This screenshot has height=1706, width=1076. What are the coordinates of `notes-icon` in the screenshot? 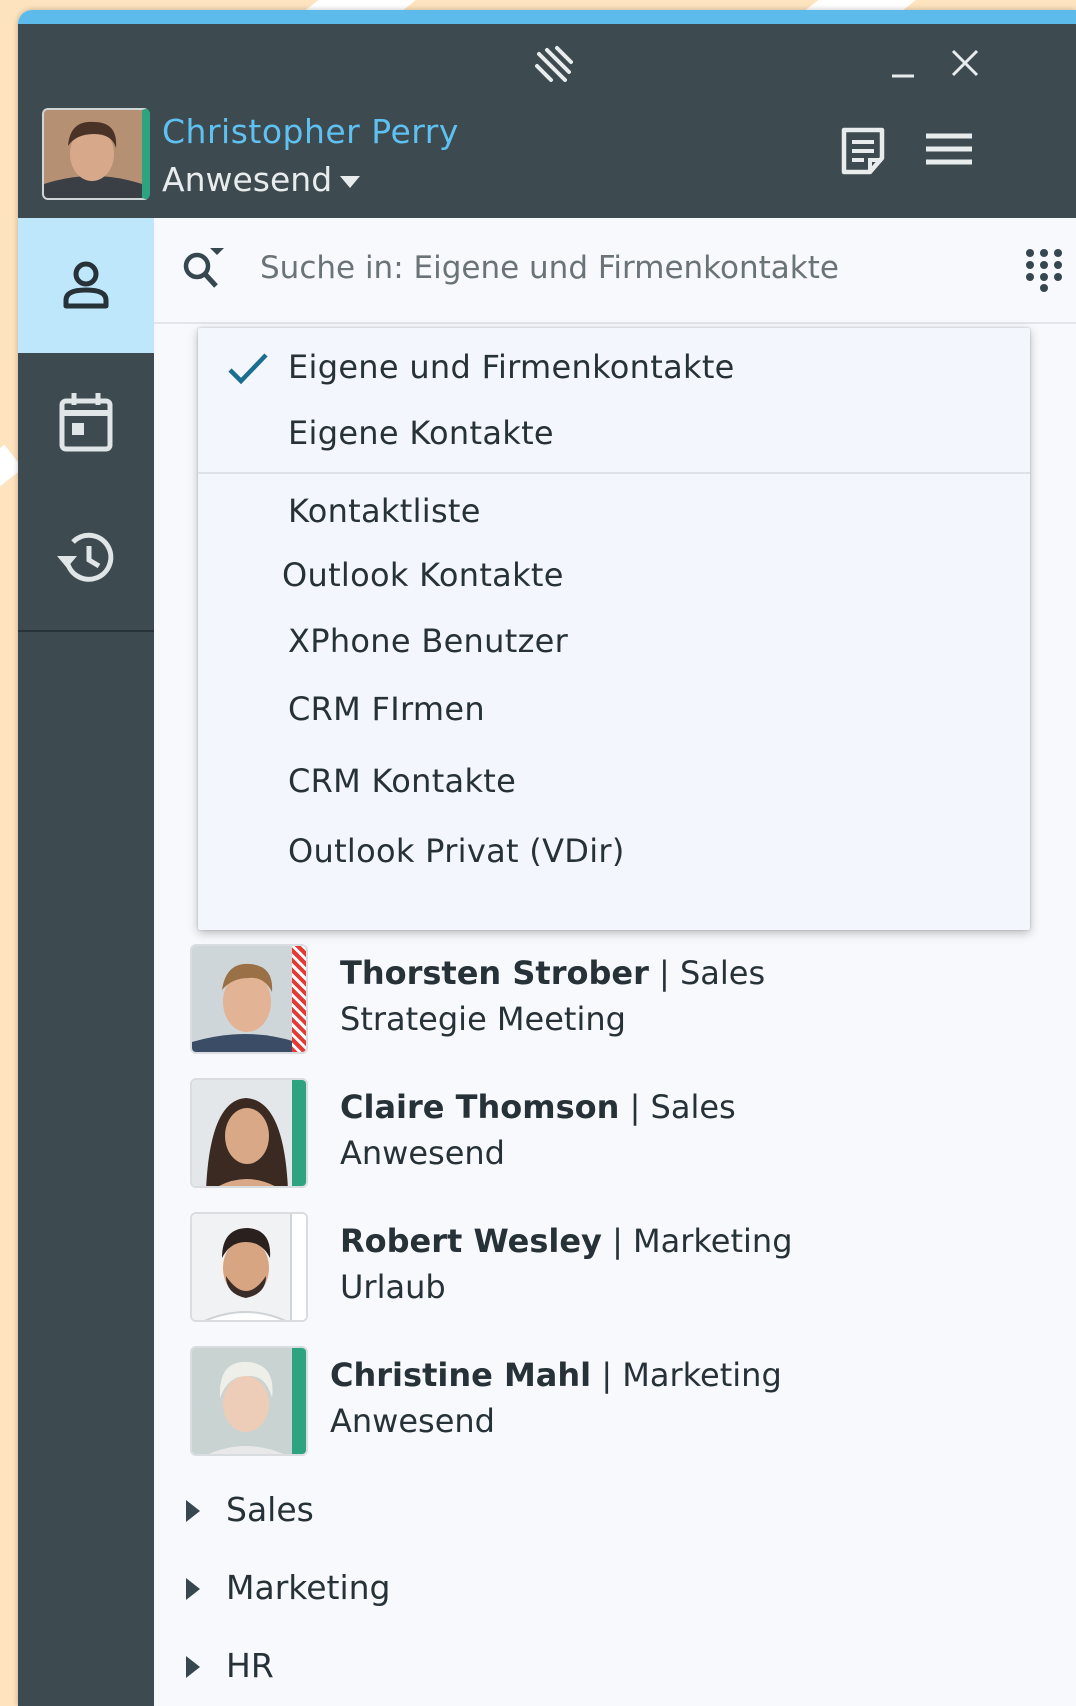 It's located at (863, 151).